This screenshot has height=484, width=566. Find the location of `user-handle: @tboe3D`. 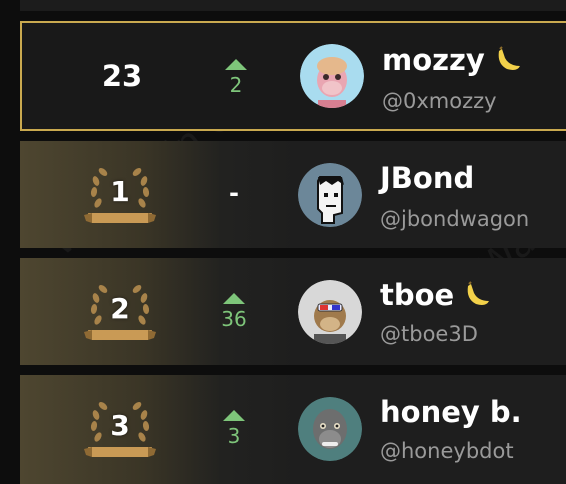

user-handle: @tboe3D is located at coordinates (429, 334).